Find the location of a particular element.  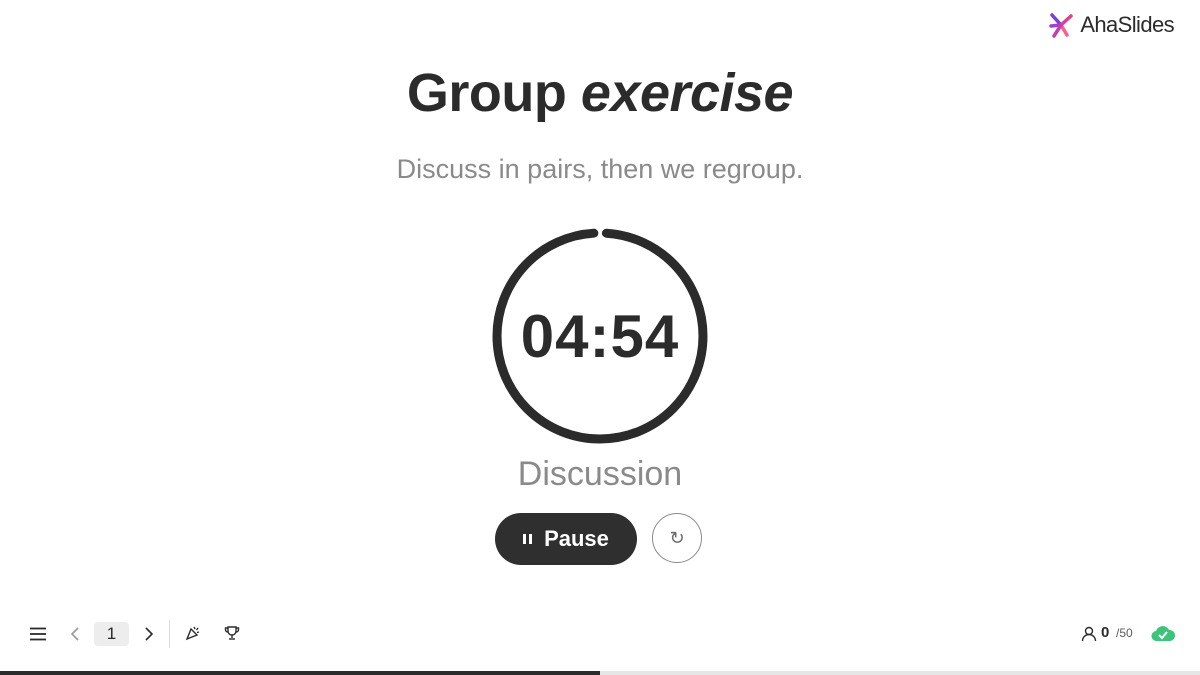

countdown-timer: 04:54 is located at coordinates (600, 336).